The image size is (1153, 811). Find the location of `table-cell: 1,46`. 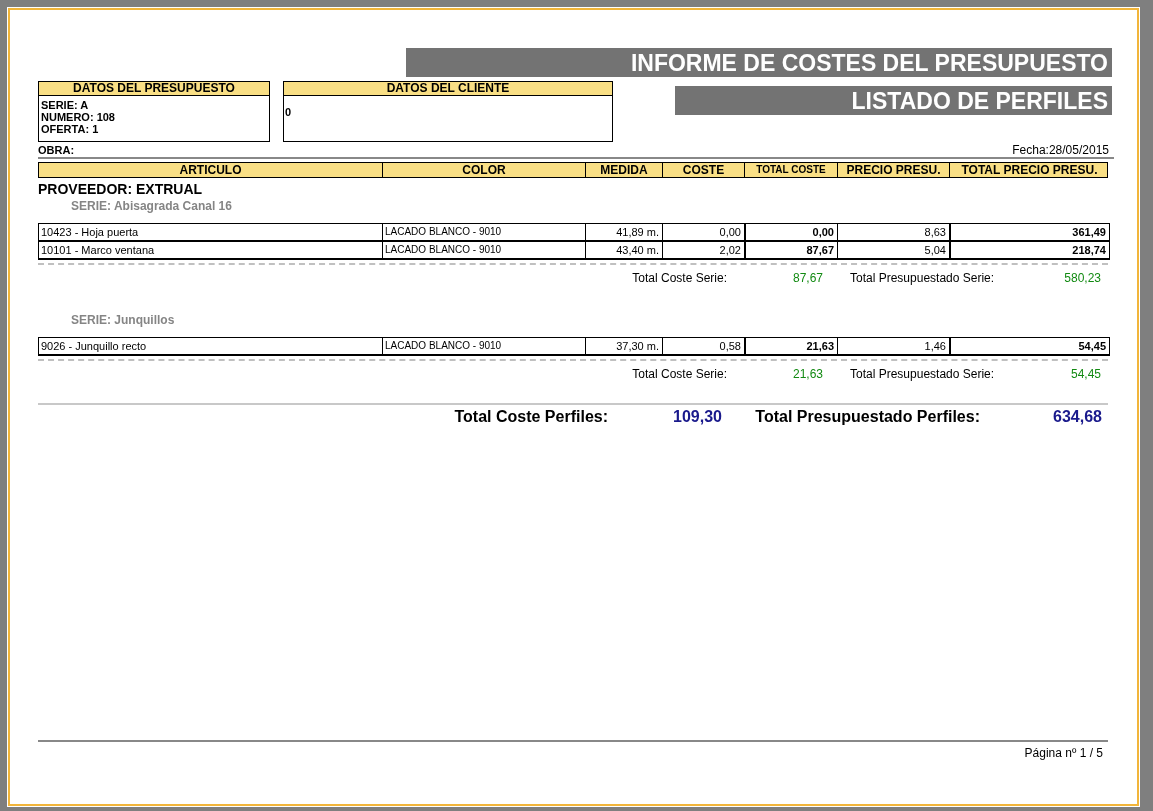

table-cell: 1,46 is located at coordinates (893, 346).